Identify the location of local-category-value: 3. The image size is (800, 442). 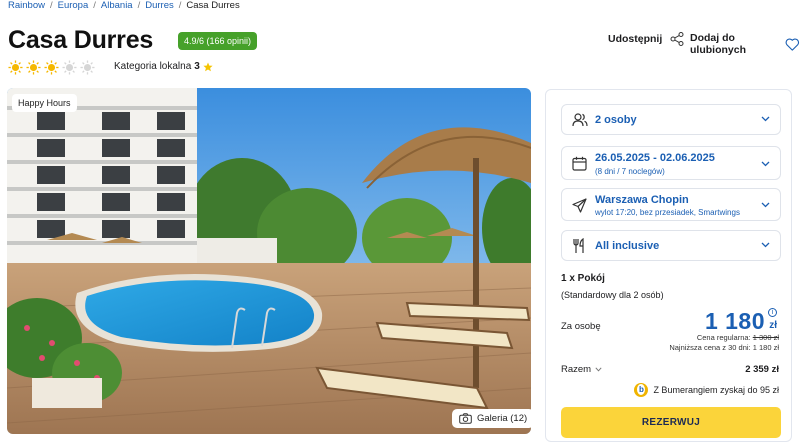
(197, 66).